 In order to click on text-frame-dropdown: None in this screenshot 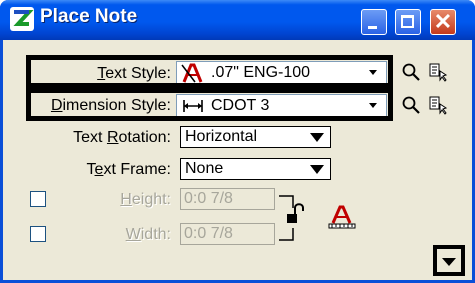, I will do `click(255, 169)`.